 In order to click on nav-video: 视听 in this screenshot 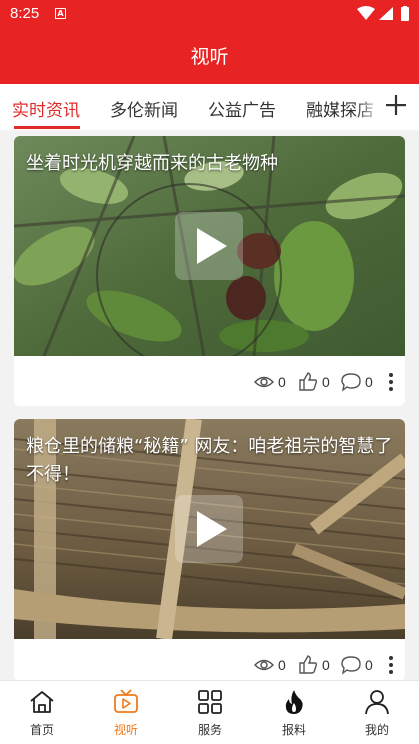, I will do `click(126, 712)`.